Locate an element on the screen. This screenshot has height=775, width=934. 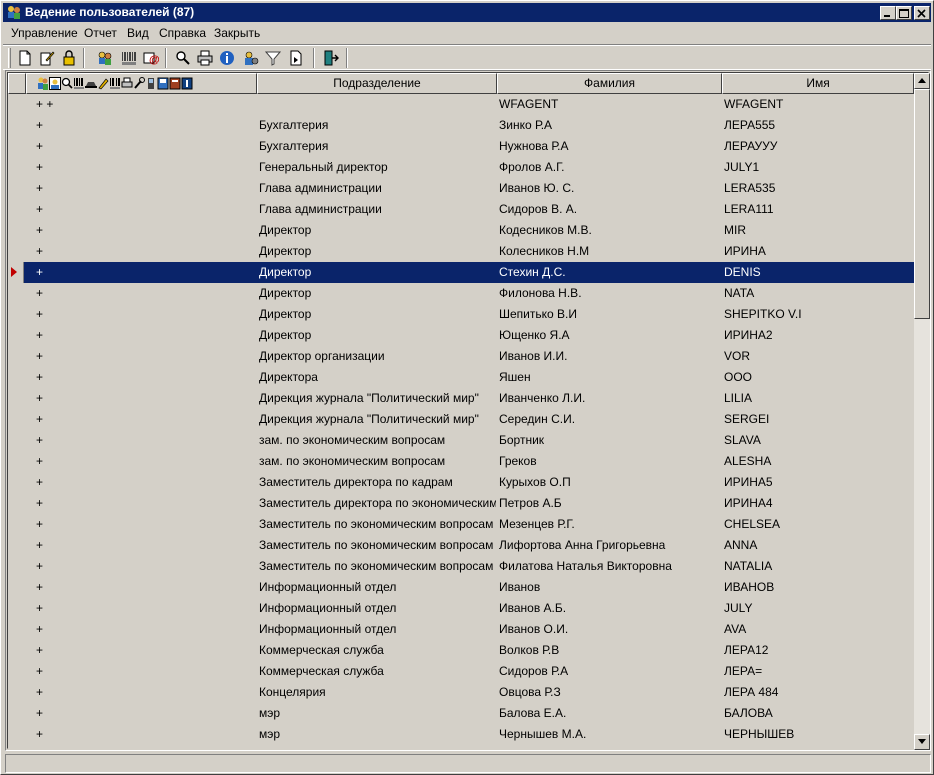
header-indicator is located at coordinates (17, 83).